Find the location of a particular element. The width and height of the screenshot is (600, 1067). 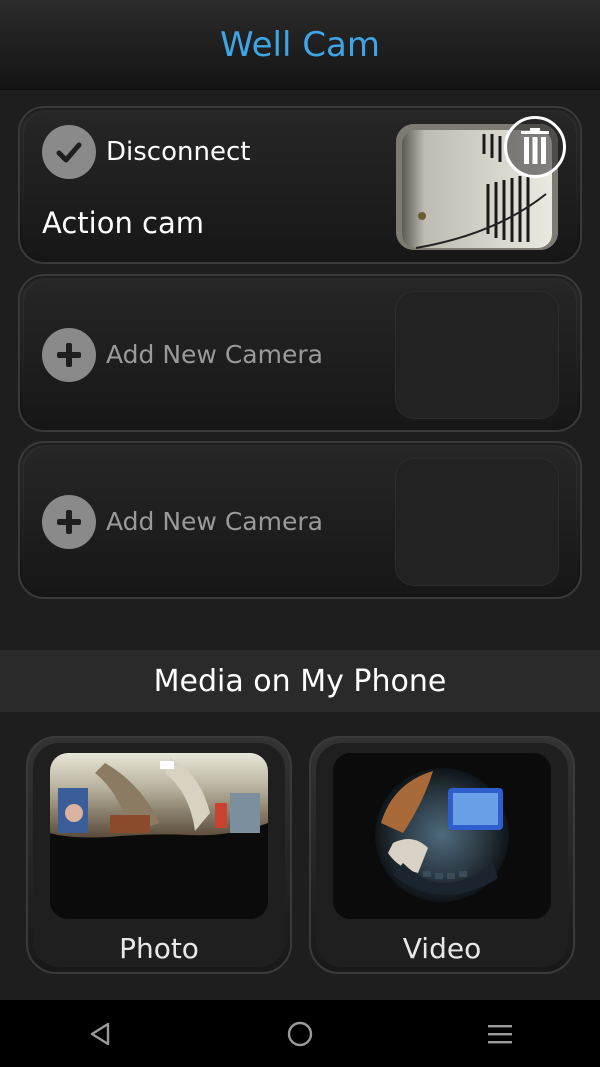

fisheye-image is located at coordinates (442, 836).